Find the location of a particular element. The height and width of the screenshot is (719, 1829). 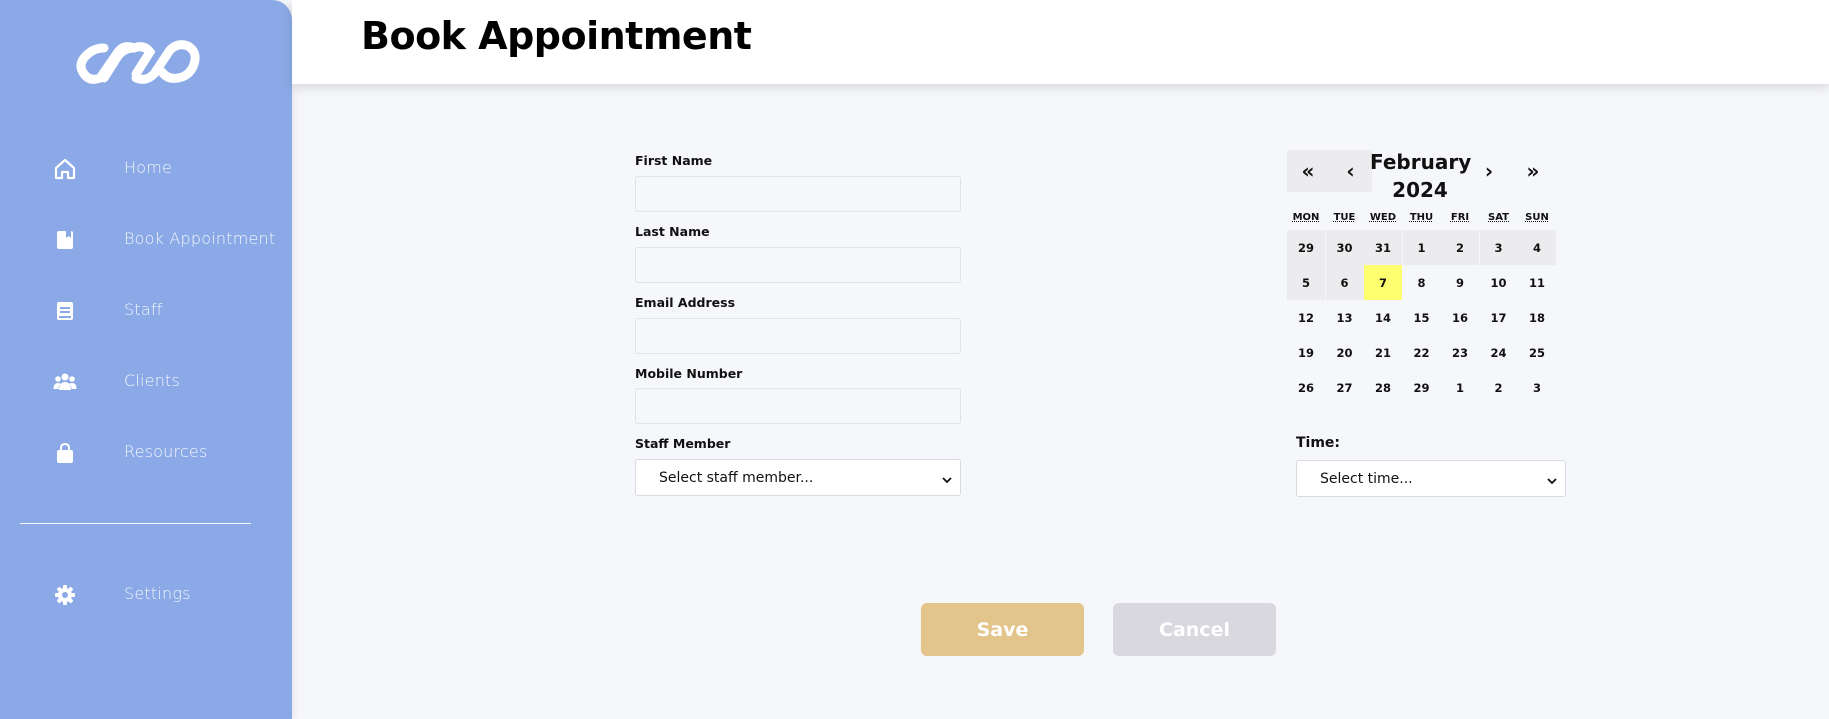

calendar-day: 30 is located at coordinates (1344, 247).